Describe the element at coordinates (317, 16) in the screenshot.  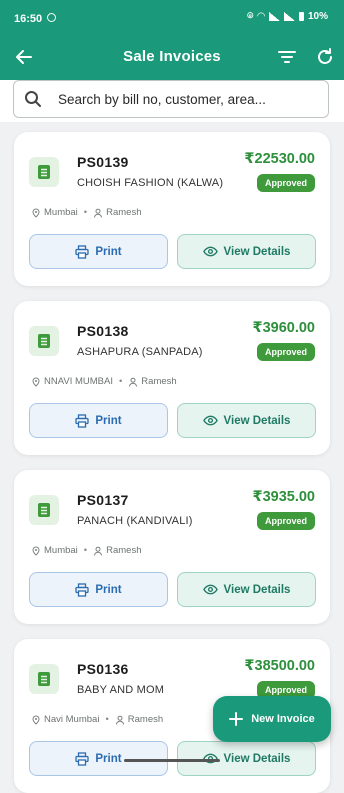
I see `battery-level: 10%` at that location.